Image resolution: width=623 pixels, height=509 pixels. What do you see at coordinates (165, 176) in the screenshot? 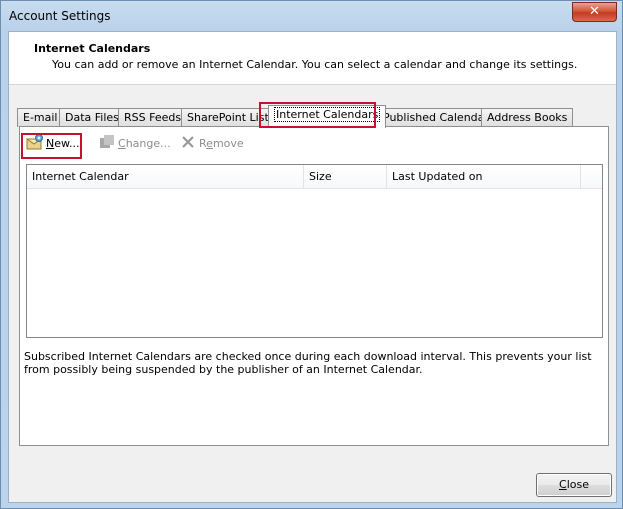
I see `column-header-internet-calendar: Internet Calendar` at bounding box center [165, 176].